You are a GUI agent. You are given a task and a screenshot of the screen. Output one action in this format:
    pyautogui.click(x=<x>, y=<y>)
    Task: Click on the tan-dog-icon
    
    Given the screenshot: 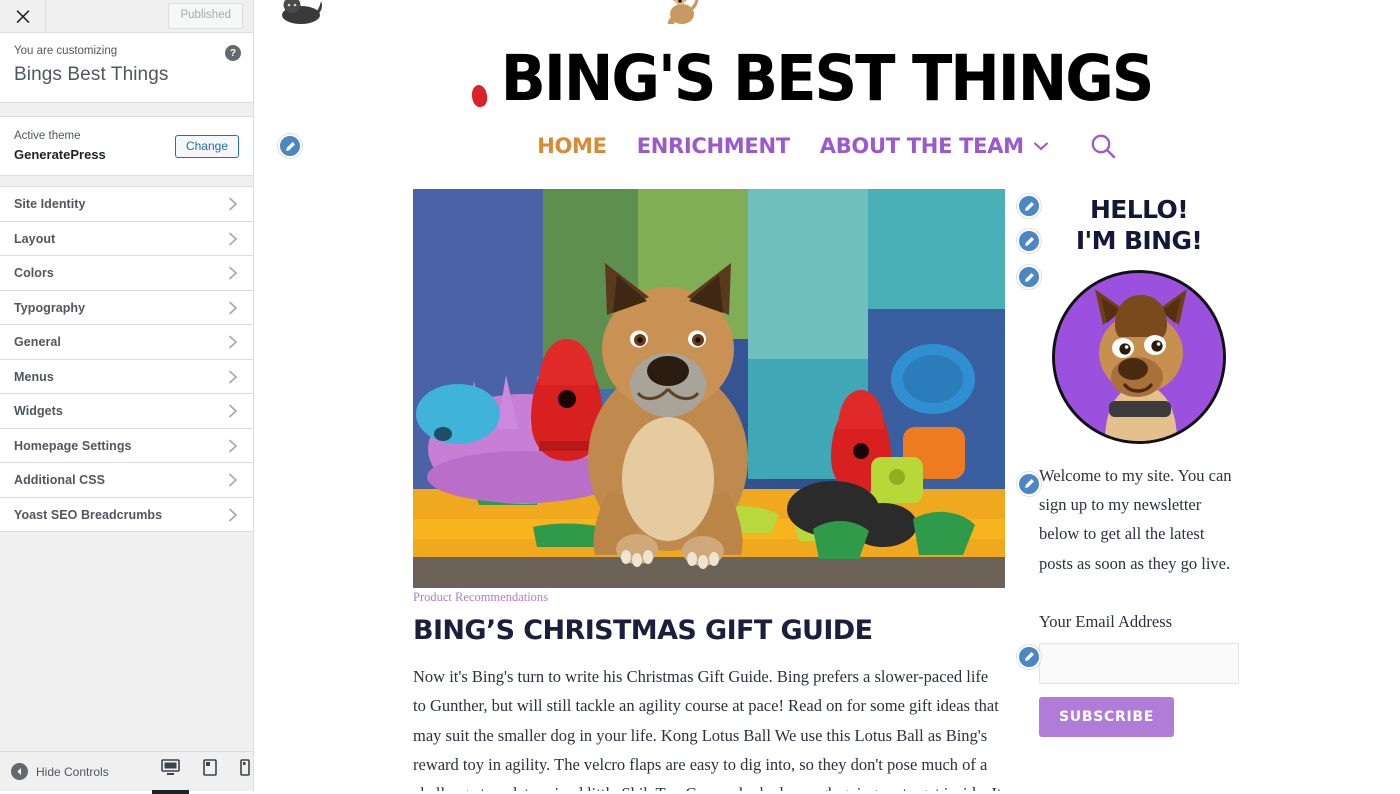 What is the action you would take?
    pyautogui.click(x=683, y=12)
    